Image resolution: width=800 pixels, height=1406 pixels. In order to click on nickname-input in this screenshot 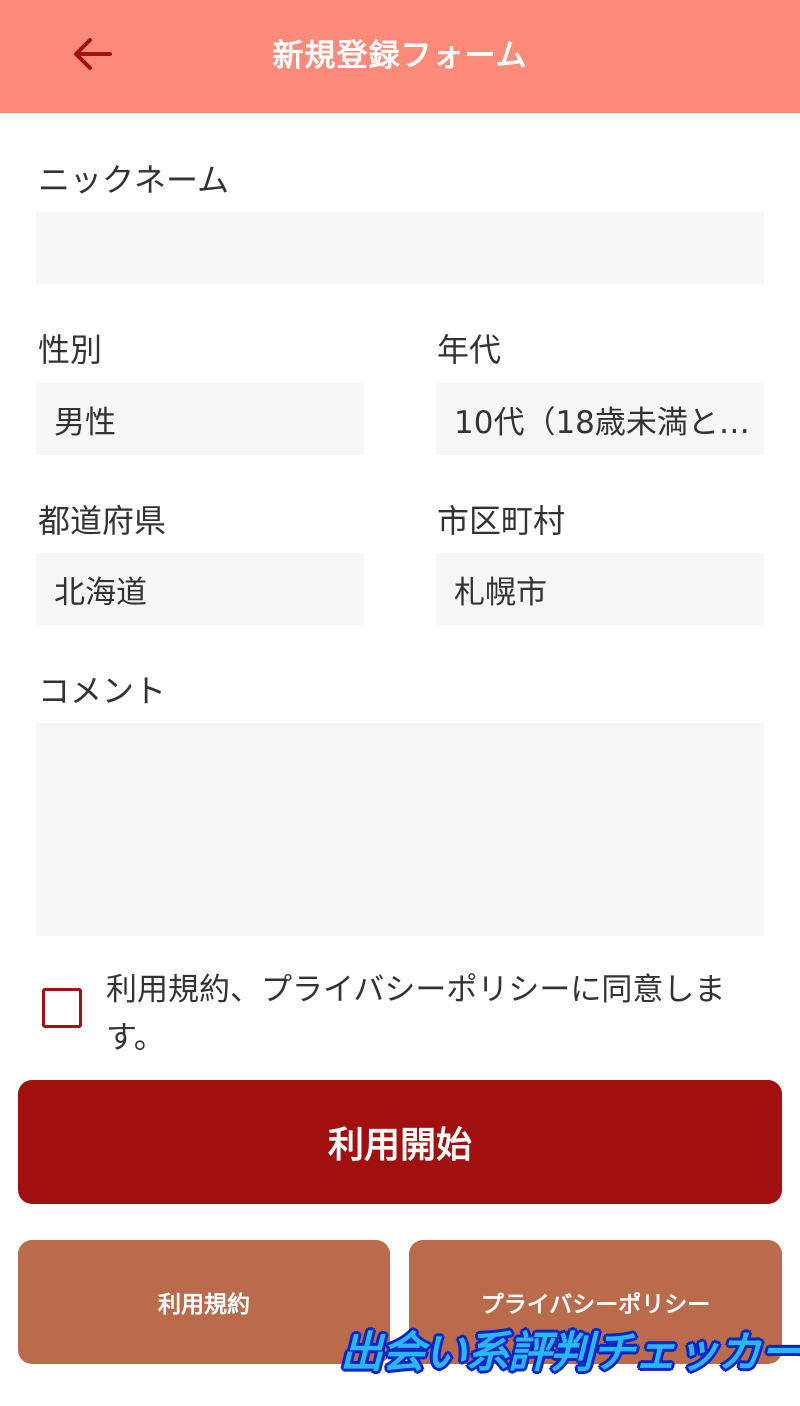, I will do `click(400, 248)`.